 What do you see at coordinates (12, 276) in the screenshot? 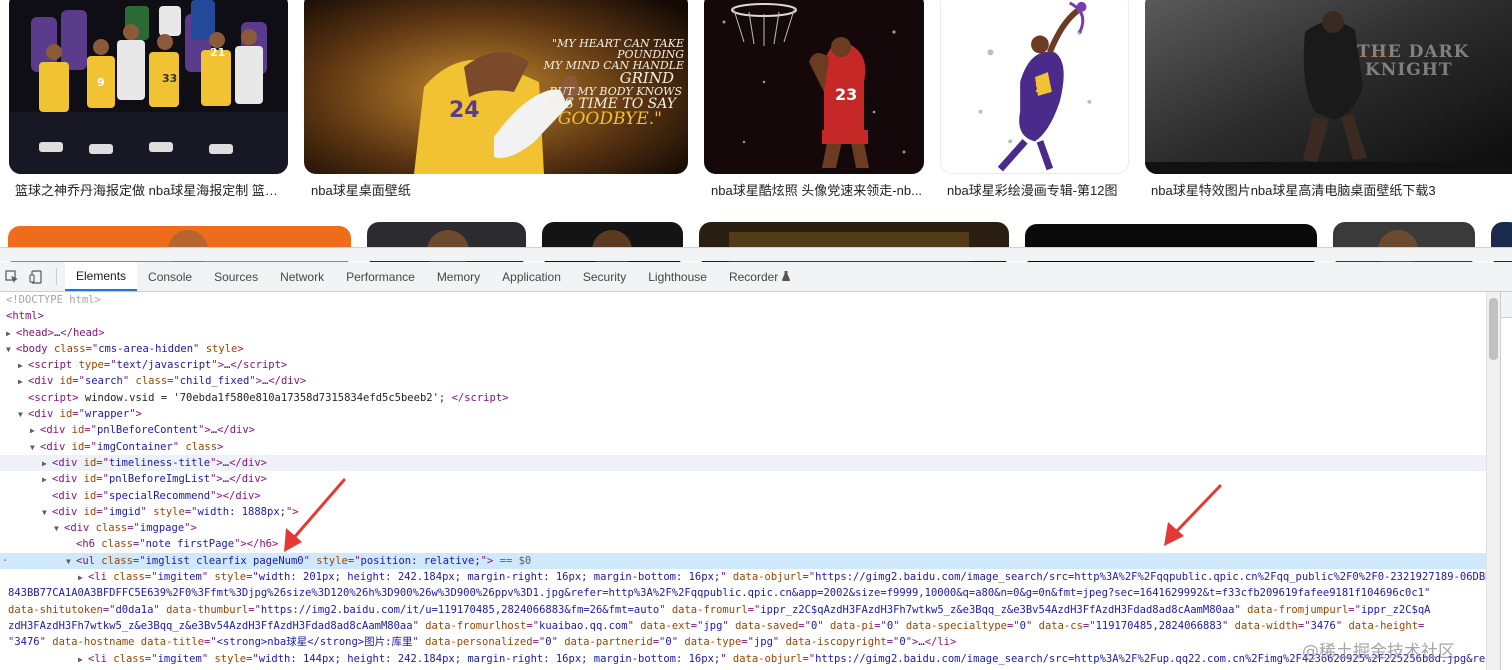
I see `inspect-element-icon` at bounding box center [12, 276].